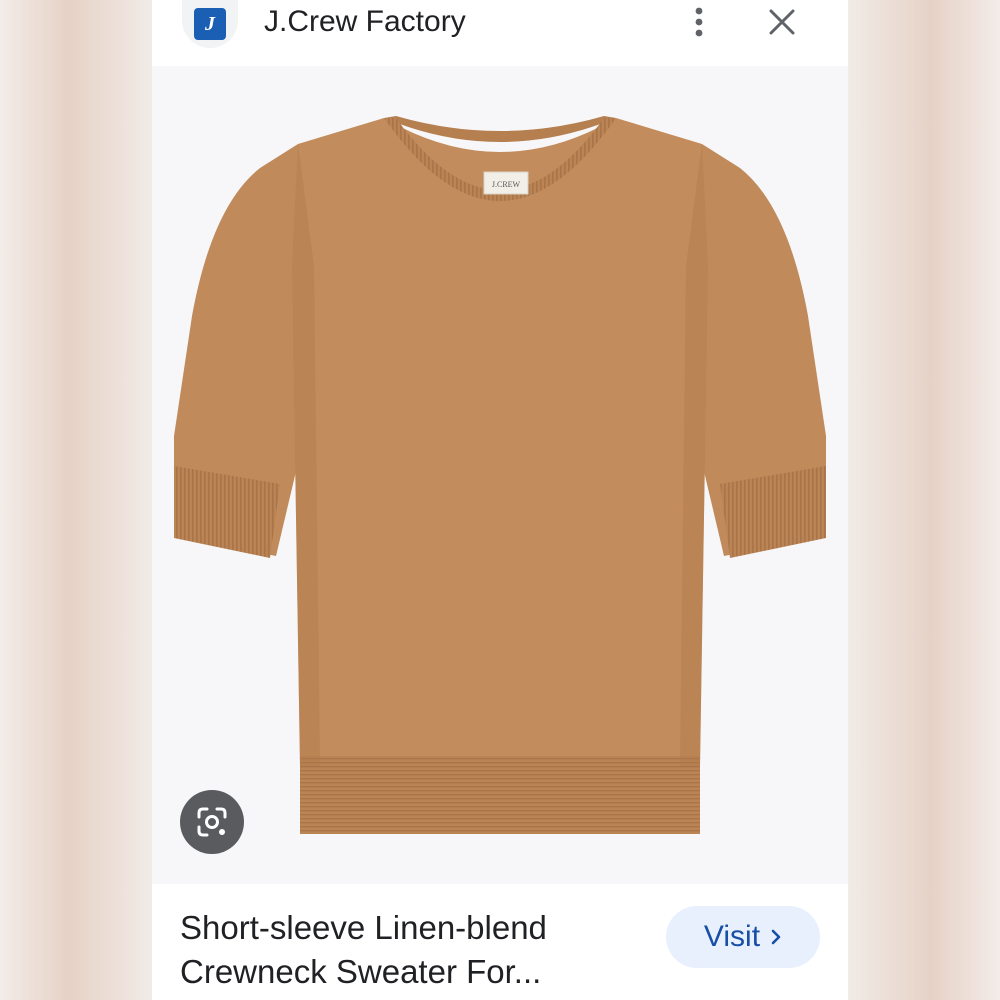 This screenshot has width=1000, height=1000. Describe the element at coordinates (699, 22) in the screenshot. I see `more-vert-icon` at that location.